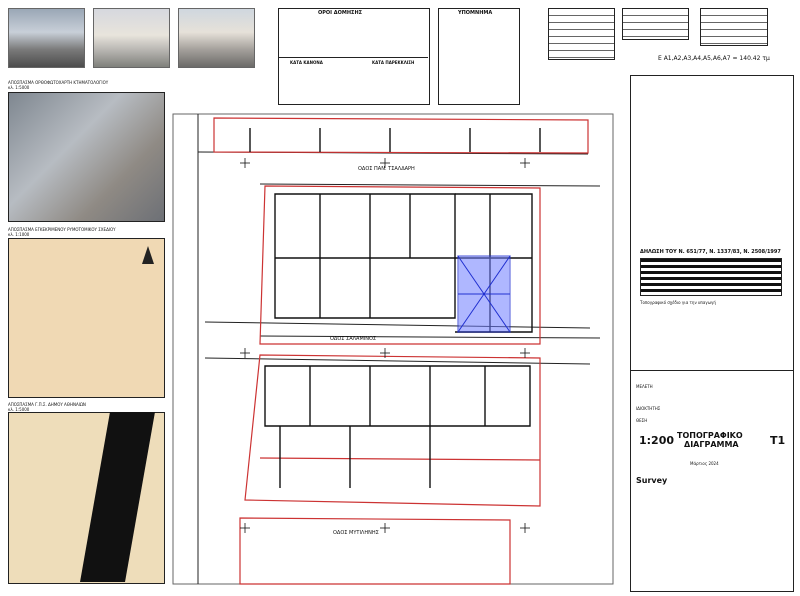 The width and height of the screenshot is (800, 596). What do you see at coordinates (393, 62) in the screenshot?
I see `kata-parekklisi: ΚΑΤΑ ΠΑΡΕΚΚΛΙΣΗ` at bounding box center [393, 62].